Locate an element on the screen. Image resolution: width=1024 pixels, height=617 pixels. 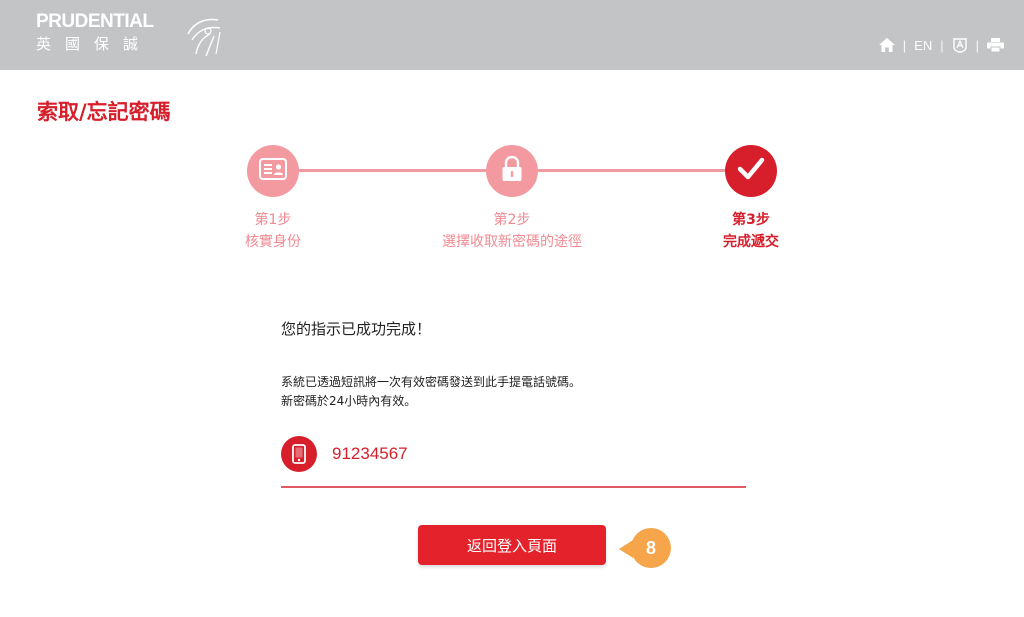
step-3: 第3步 完成遞交 is located at coordinates (751, 199).